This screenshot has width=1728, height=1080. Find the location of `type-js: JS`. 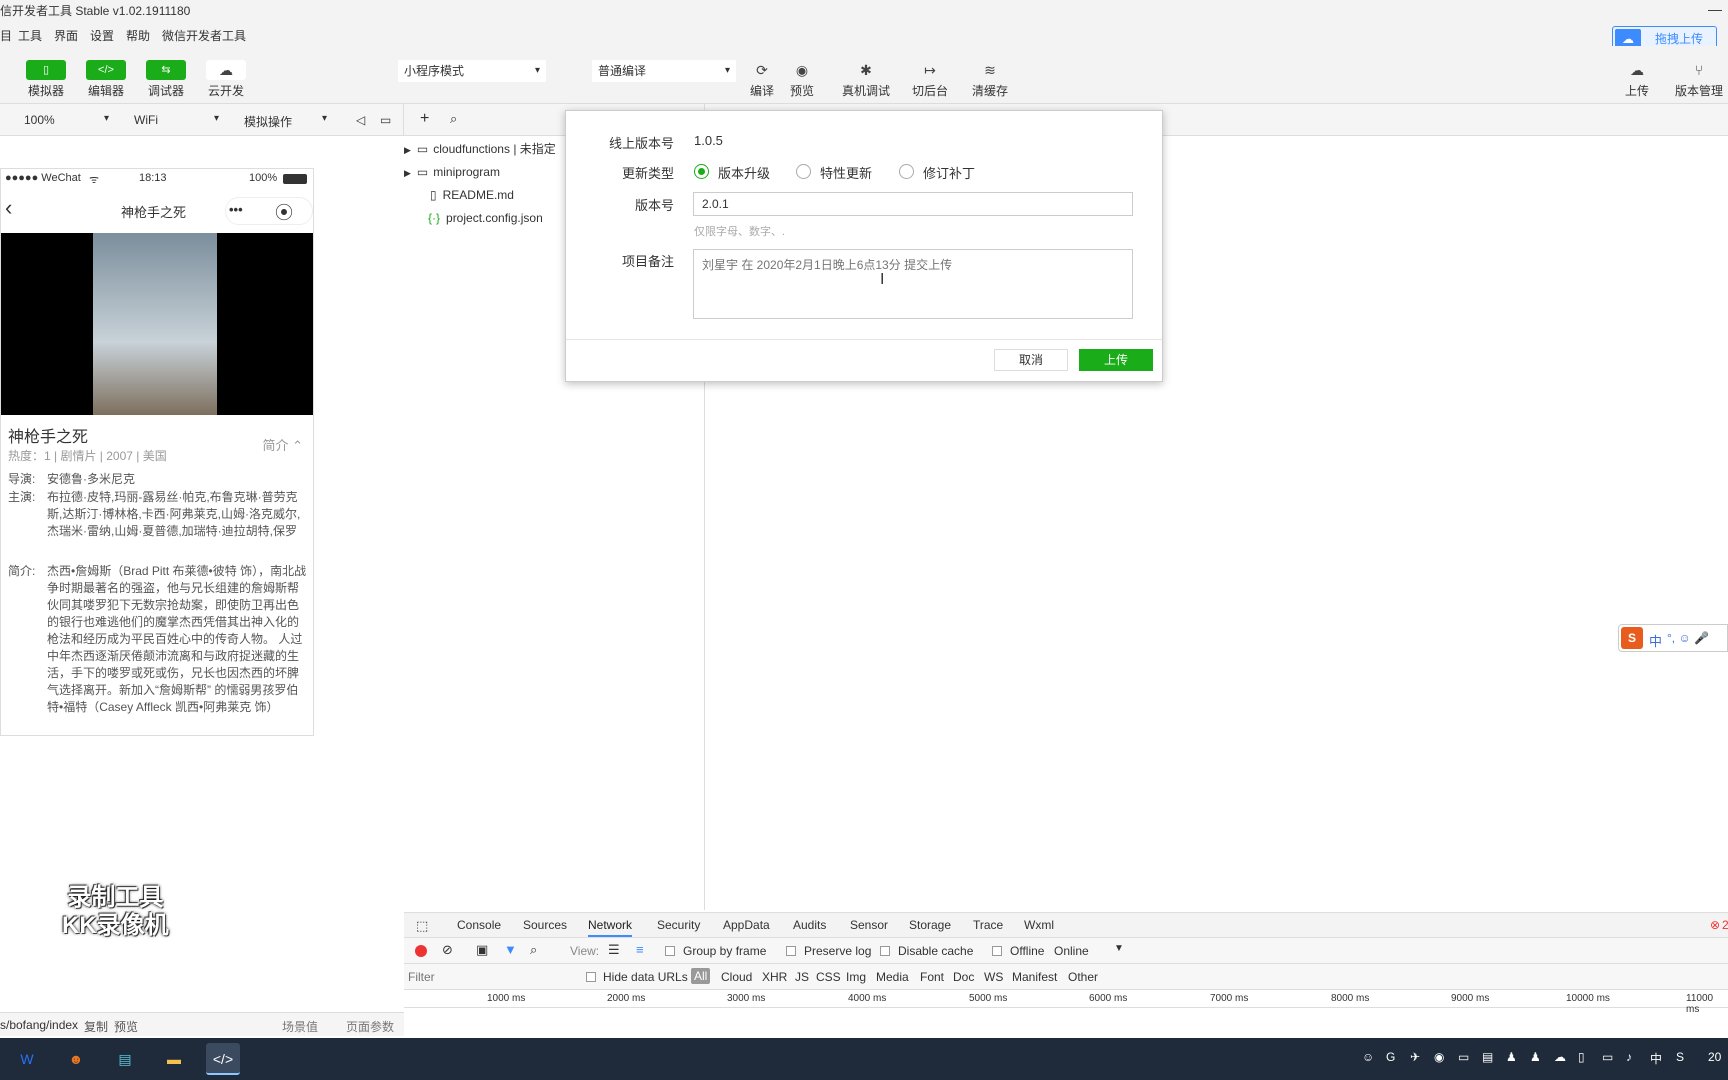

type-js: JS is located at coordinates (802, 977).